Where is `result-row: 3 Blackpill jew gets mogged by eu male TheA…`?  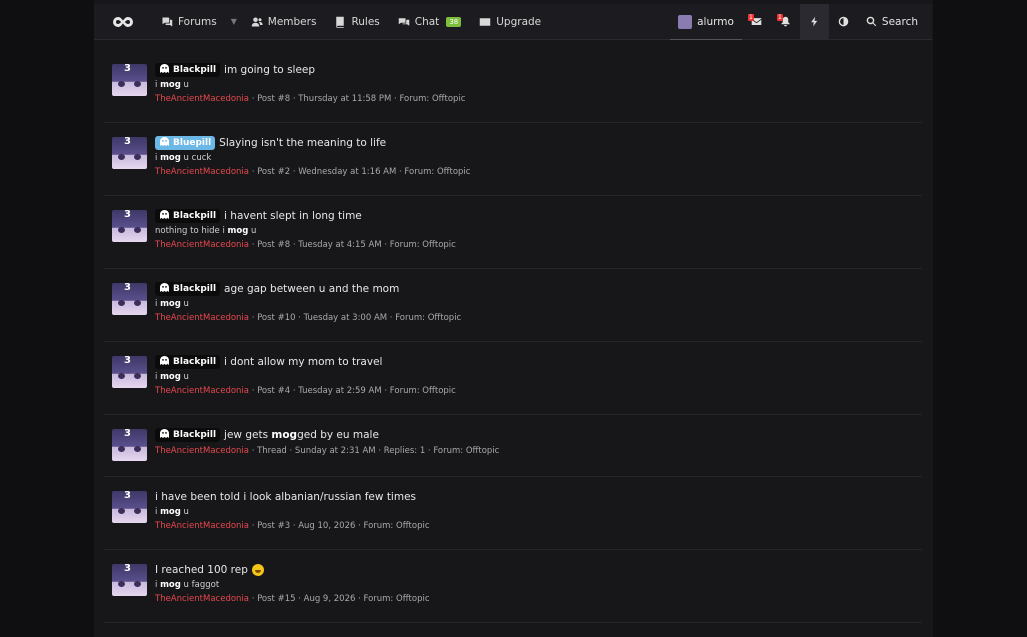
result-row: 3 Blackpill jew gets mogged by eu male TheA… is located at coordinates (513, 446).